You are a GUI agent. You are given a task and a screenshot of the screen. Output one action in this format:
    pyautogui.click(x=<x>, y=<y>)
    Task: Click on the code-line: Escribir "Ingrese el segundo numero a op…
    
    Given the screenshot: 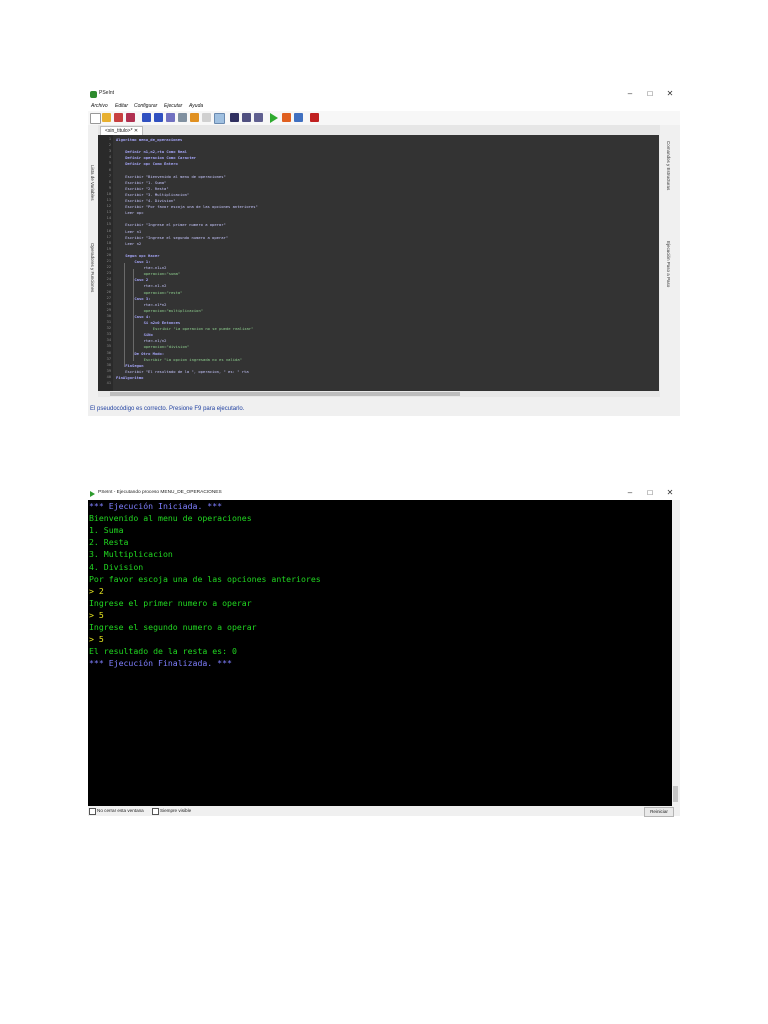 What is the action you would take?
    pyautogui.click(x=176, y=237)
    